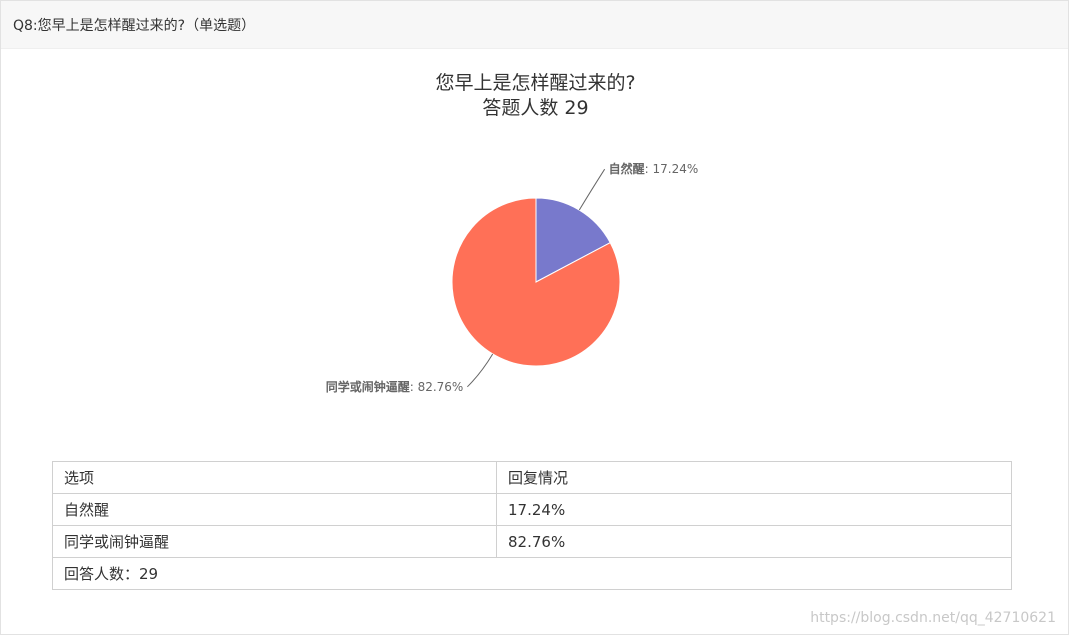  I want to click on pie-data-label: 自然醒: 17.24%, so click(654, 168).